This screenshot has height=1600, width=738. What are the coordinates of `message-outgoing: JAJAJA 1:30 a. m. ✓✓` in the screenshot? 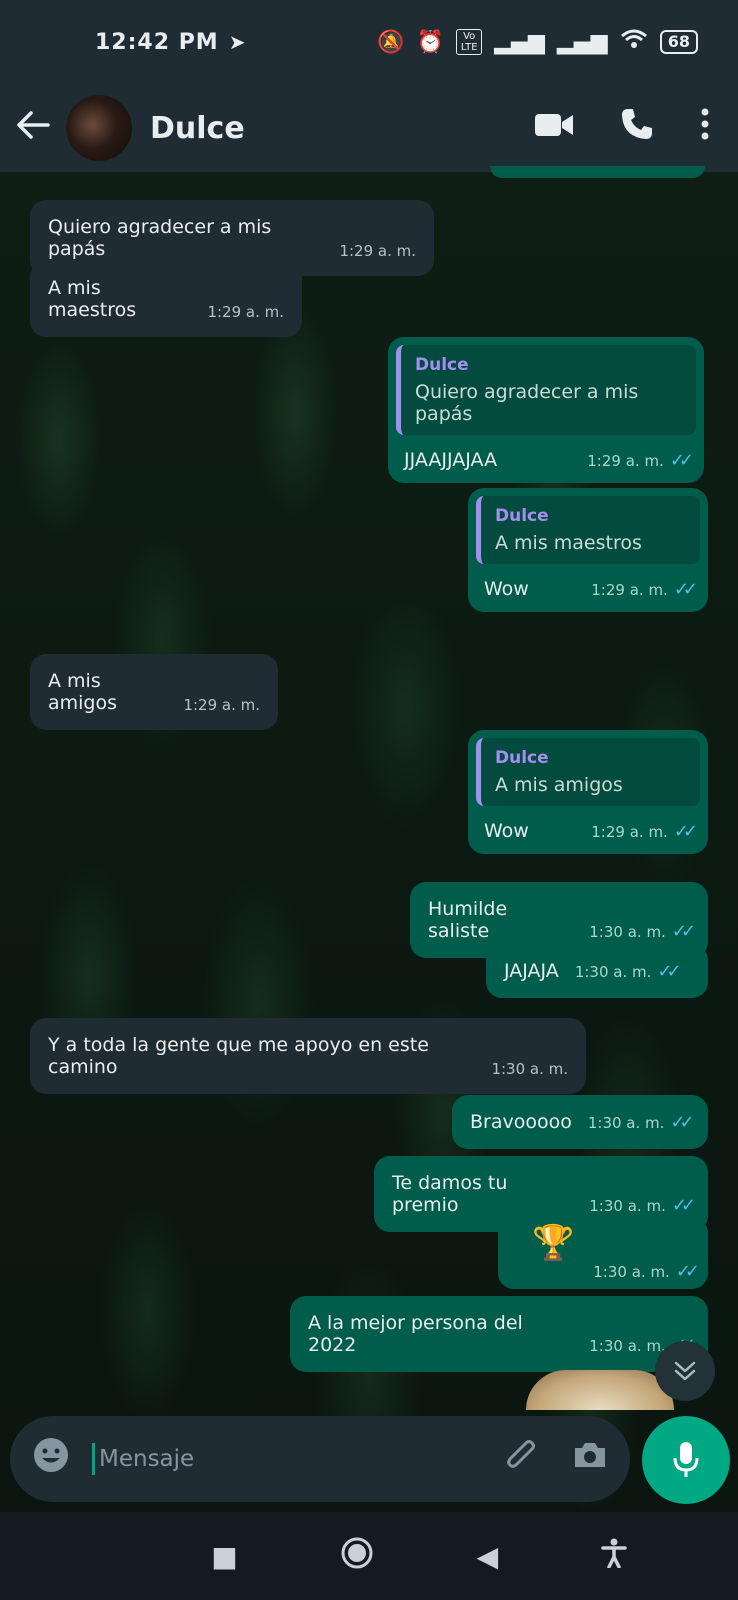 It's located at (597, 971).